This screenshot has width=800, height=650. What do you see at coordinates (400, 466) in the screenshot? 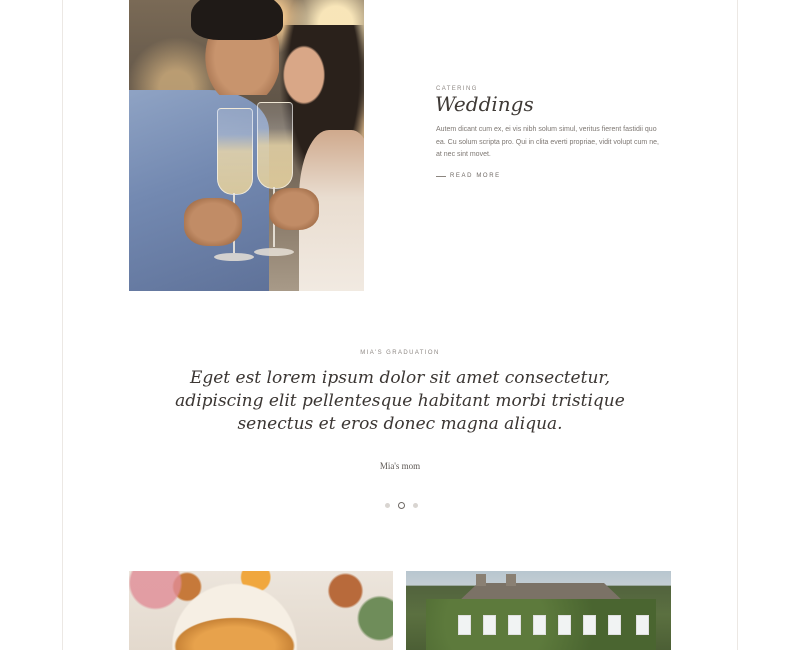
I see `testimonial-author: Mia's mom` at bounding box center [400, 466].